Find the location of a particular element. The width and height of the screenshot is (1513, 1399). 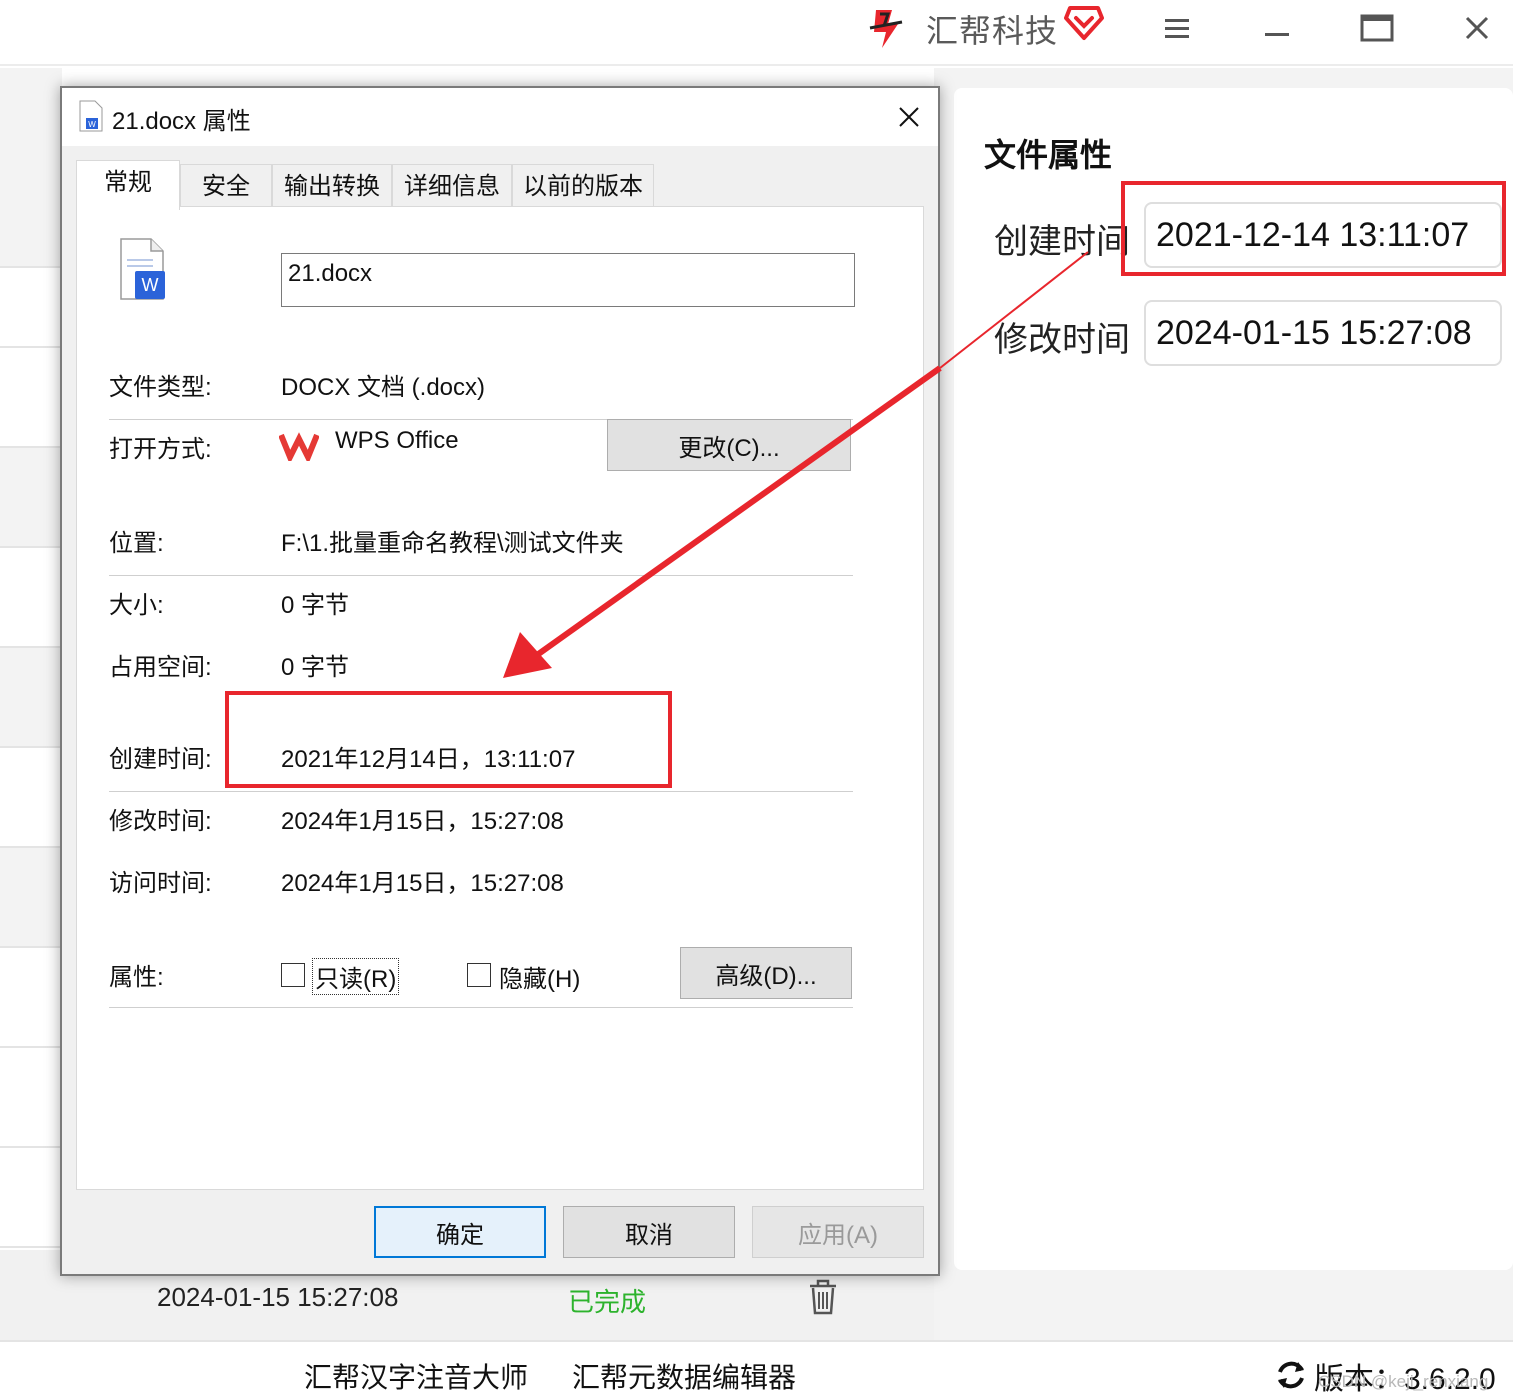

ok-button: 确定 is located at coordinates (460, 1232).